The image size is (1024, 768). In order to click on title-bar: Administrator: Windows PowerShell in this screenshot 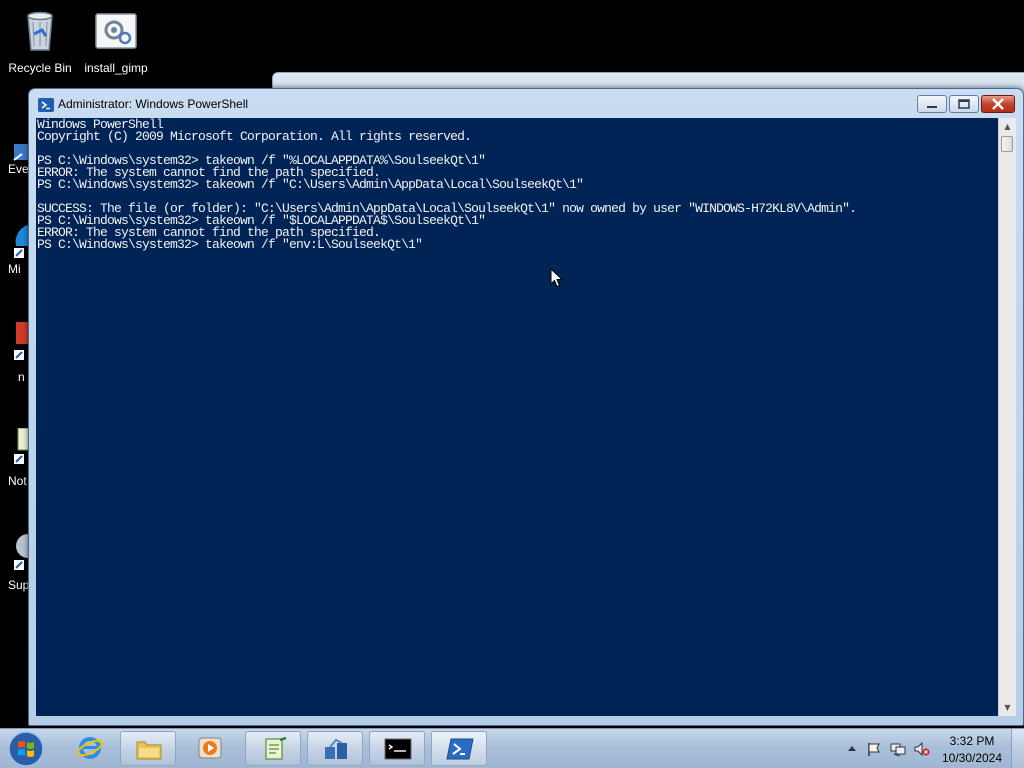, I will do `click(526, 104)`.